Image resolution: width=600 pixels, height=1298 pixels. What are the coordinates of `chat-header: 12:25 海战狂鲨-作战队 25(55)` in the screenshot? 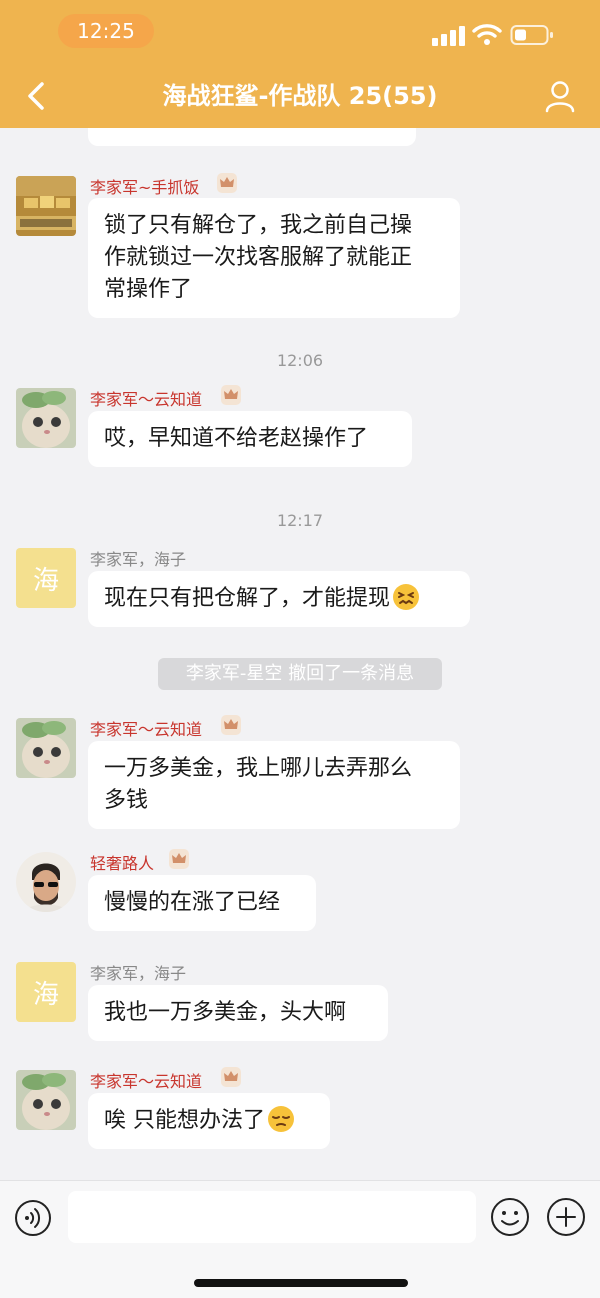 It's located at (300, 64).